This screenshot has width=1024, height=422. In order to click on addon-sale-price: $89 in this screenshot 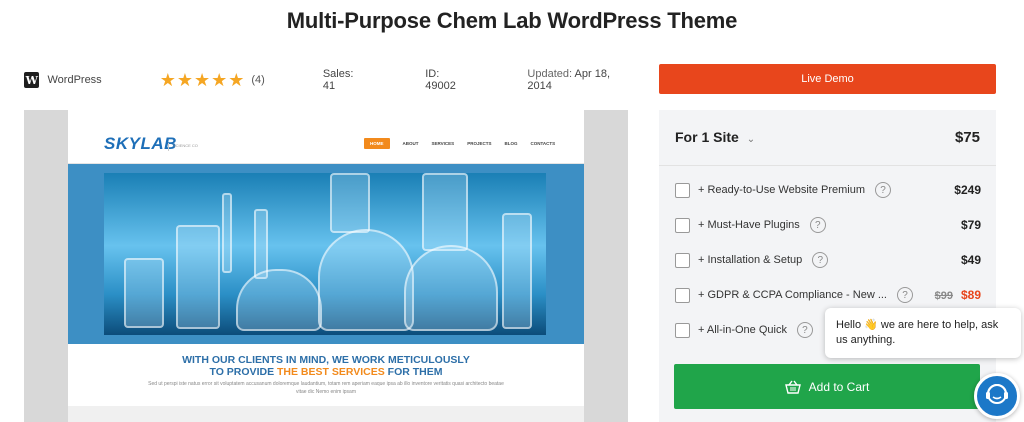, I will do `click(970, 295)`.